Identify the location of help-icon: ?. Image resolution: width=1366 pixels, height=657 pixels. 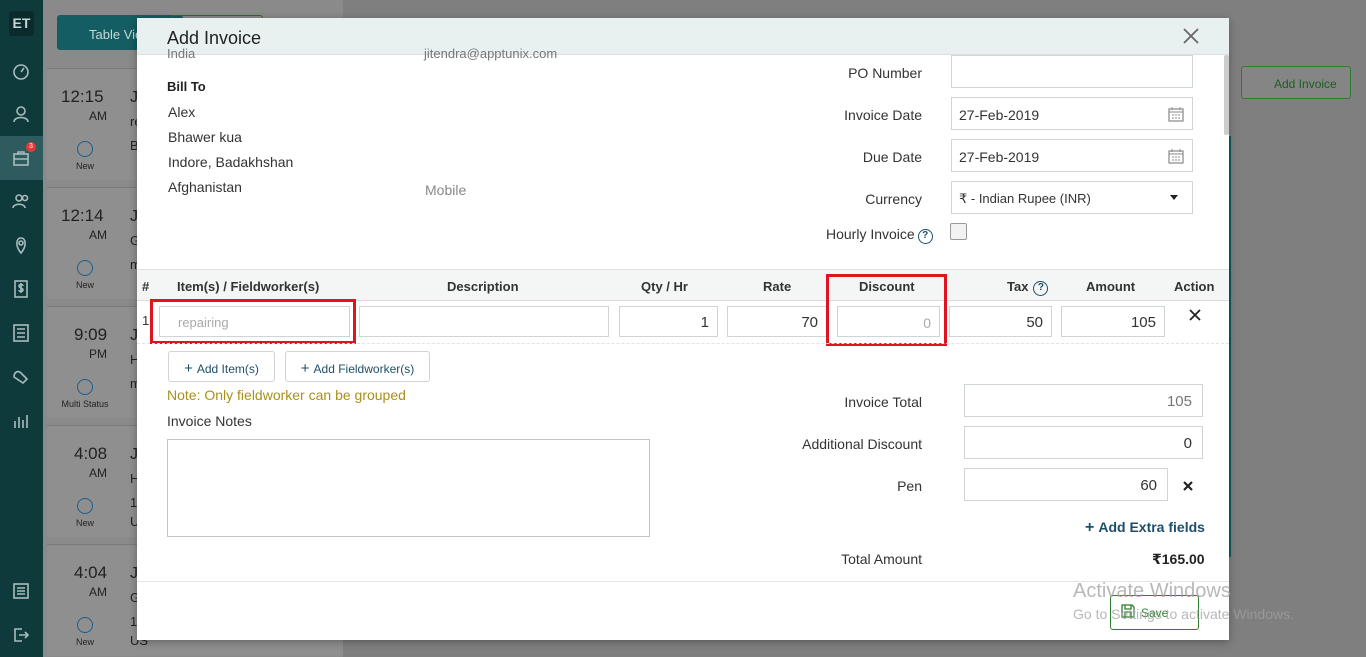
(925, 236).